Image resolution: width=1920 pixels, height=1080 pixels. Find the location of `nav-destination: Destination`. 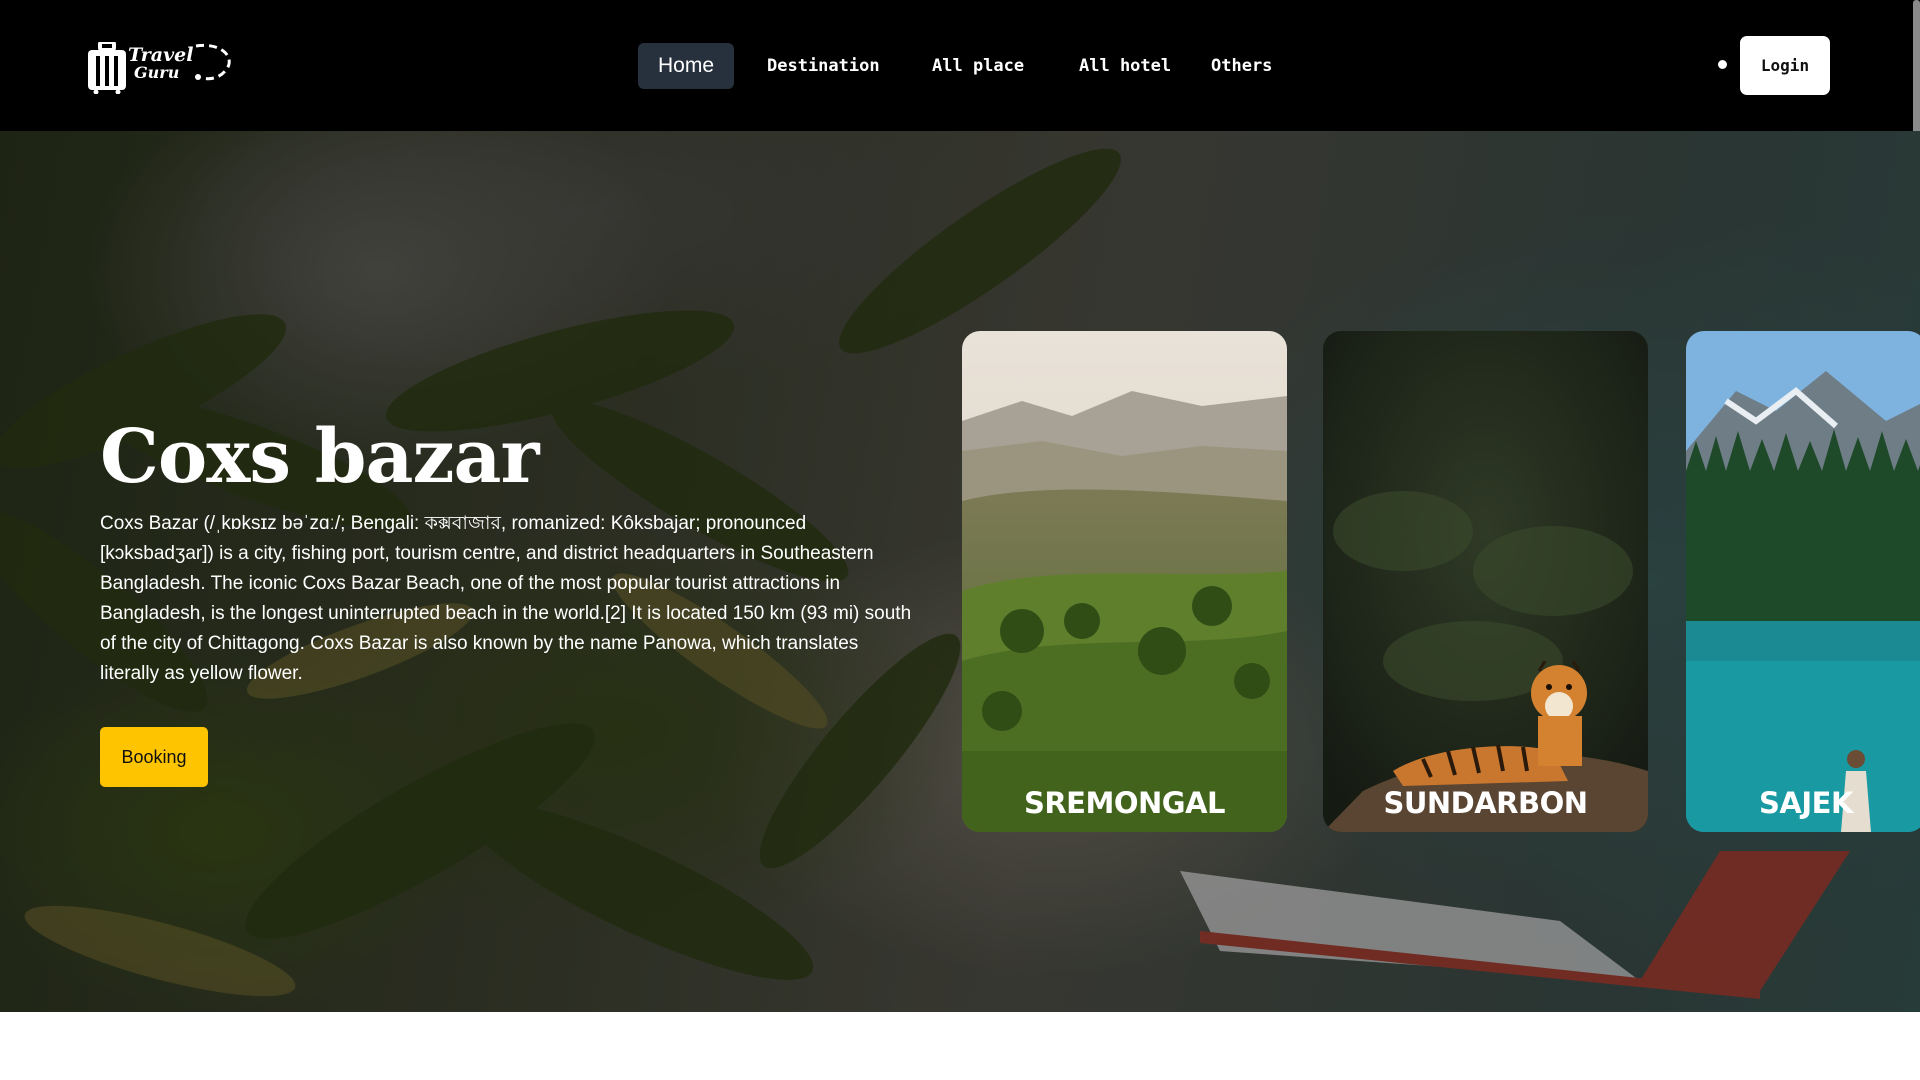

nav-destination: Destination is located at coordinates (823, 66).